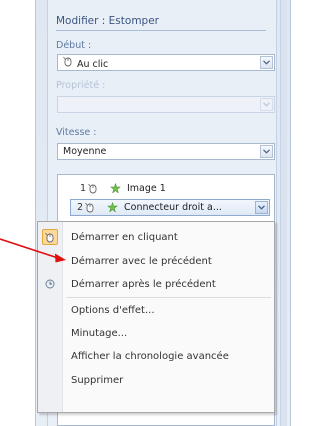  What do you see at coordinates (33, 250) in the screenshot?
I see `annotation-arrow` at bounding box center [33, 250].